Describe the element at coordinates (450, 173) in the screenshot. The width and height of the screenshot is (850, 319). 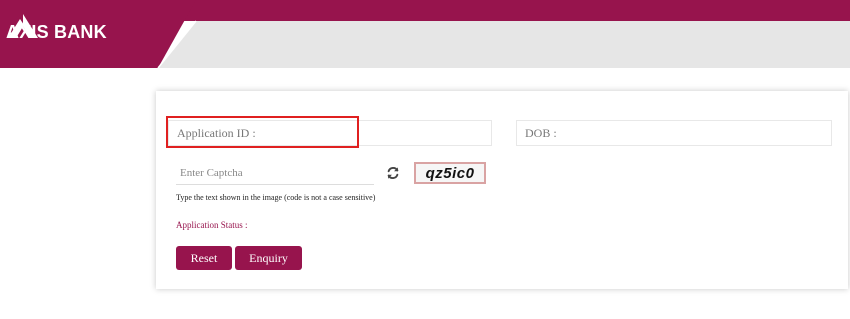
I see `captcha-image: qz5ic0` at that location.